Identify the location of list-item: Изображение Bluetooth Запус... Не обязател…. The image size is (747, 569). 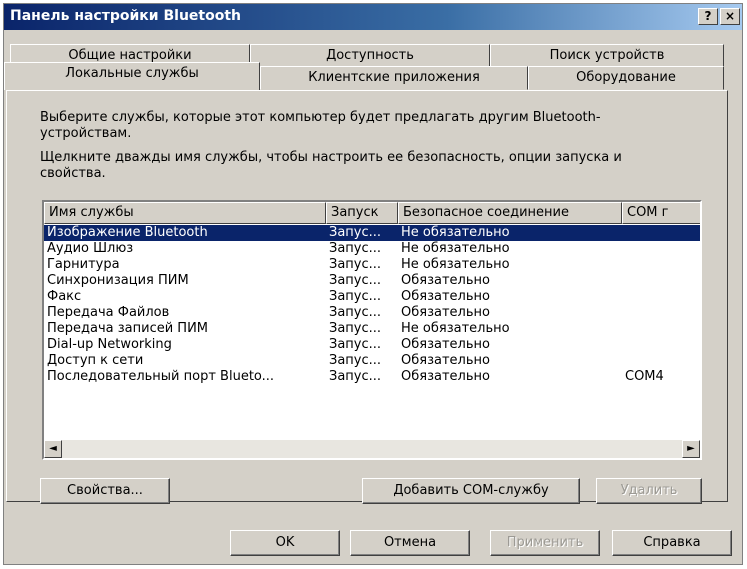
(372, 233).